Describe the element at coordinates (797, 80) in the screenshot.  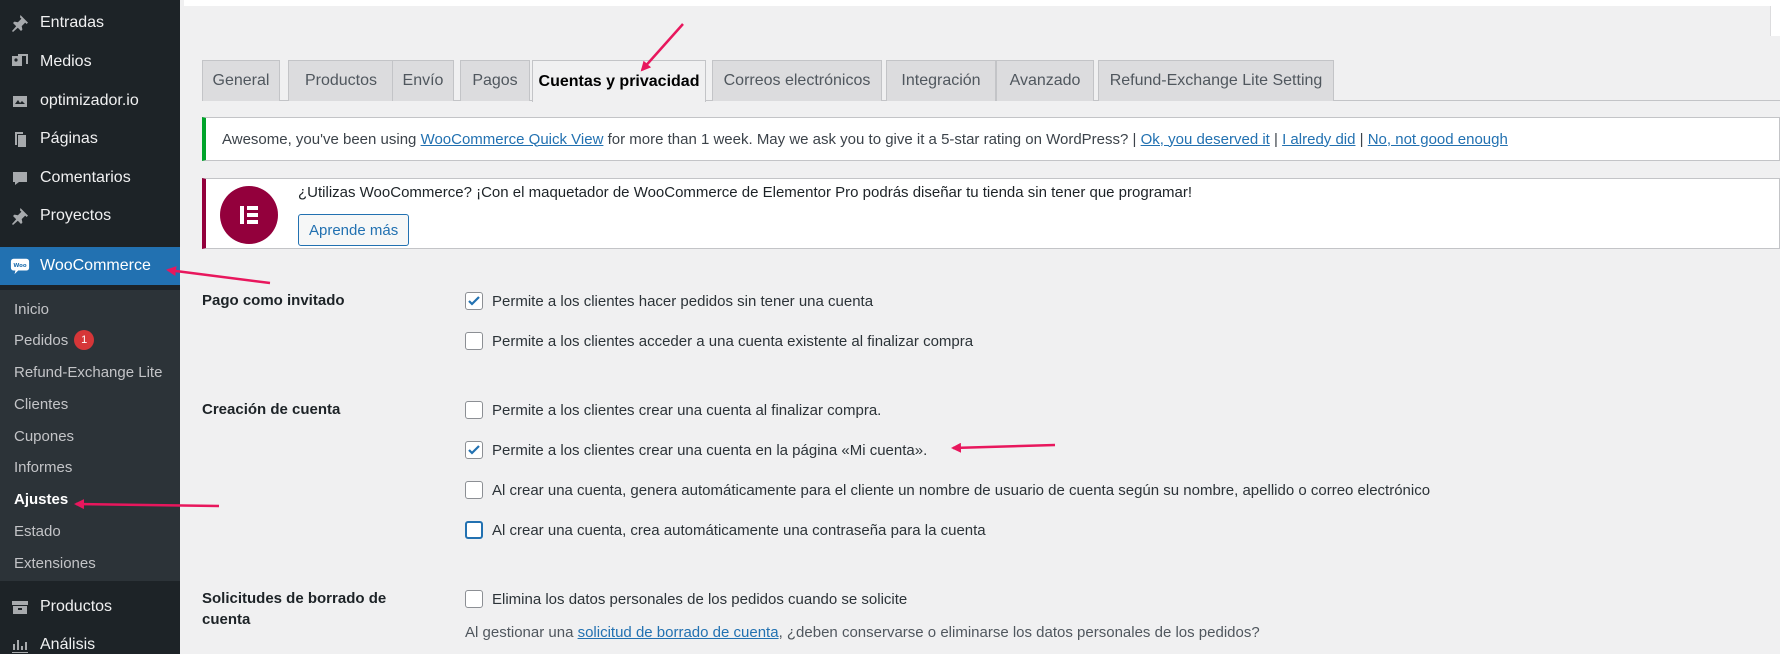
I see `tab-correos: Correos electrónicos` at that location.